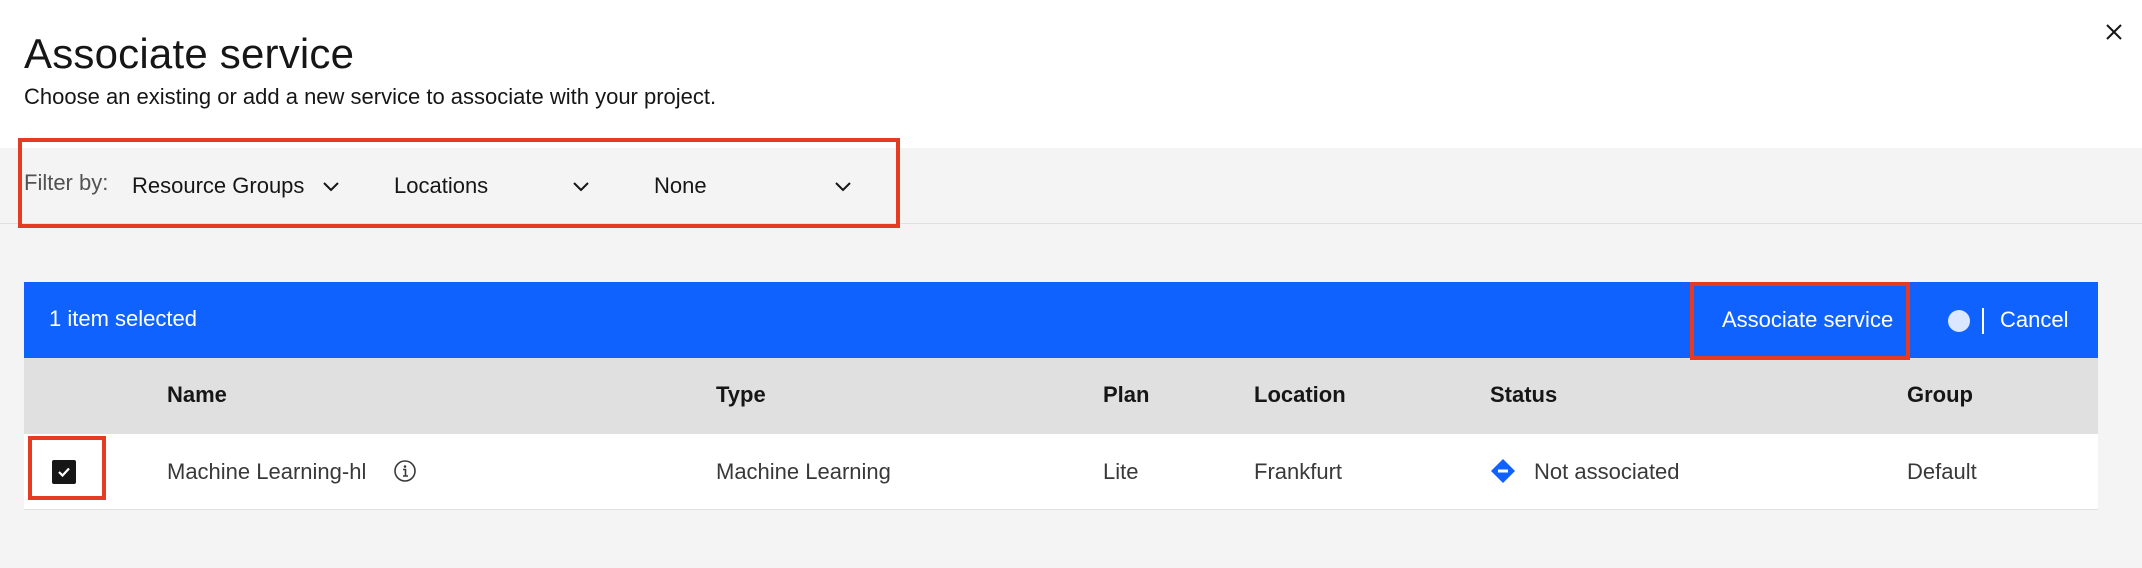 The height and width of the screenshot is (568, 2142). Describe the element at coordinates (2034, 320) in the screenshot. I see `cancel-button: Cancel` at that location.